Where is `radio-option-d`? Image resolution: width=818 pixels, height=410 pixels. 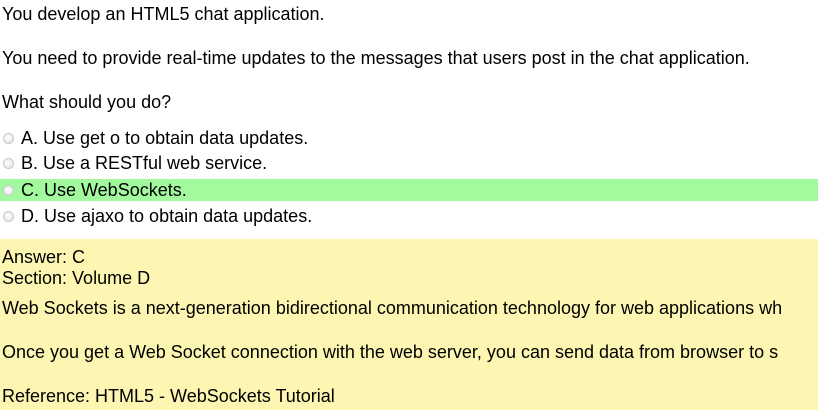 radio-option-d is located at coordinates (8, 216).